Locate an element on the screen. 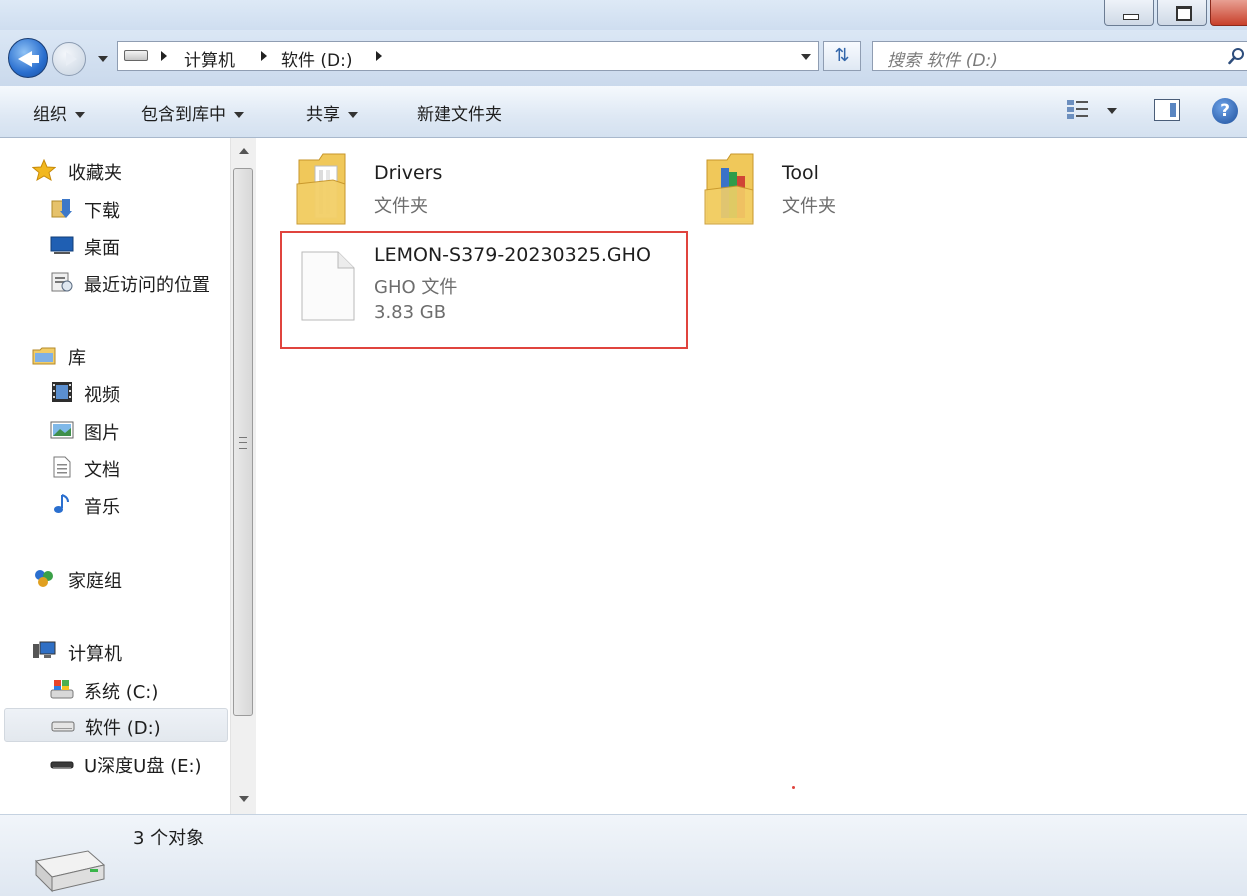 Image resolution: width=1247 pixels, height=896 pixels. sidebar-item-recent-places: 最近访问的位置 is located at coordinates (139, 283).